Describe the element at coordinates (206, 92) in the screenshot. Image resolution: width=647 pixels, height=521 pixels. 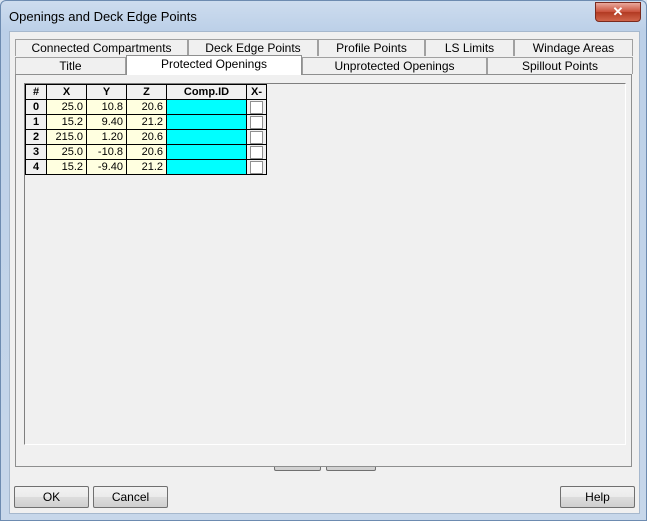
I see `col-header-comp-id: Comp.ID` at that location.